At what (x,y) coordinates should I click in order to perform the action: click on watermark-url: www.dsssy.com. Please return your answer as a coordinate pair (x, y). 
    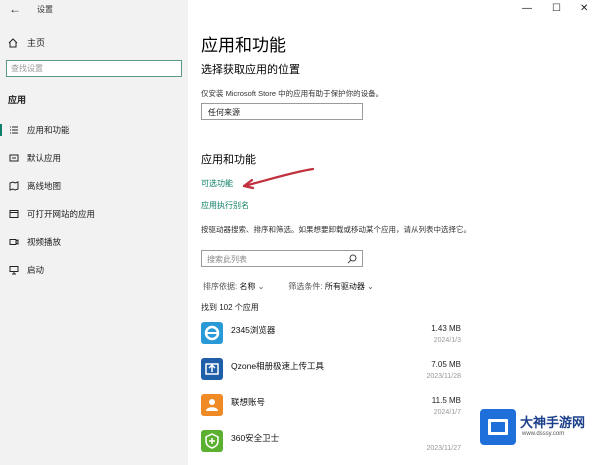
    Looking at the image, I should click on (543, 434).